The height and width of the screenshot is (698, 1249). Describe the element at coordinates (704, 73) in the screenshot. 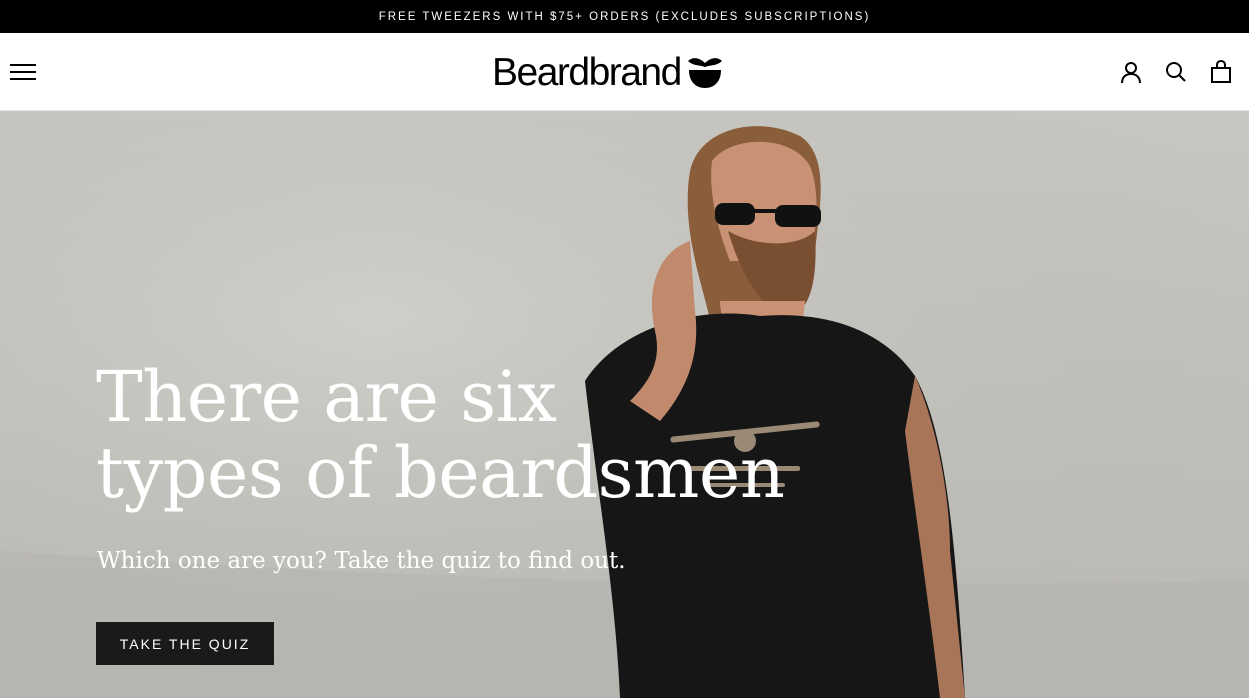

I see `mustache-beard-icon` at that location.